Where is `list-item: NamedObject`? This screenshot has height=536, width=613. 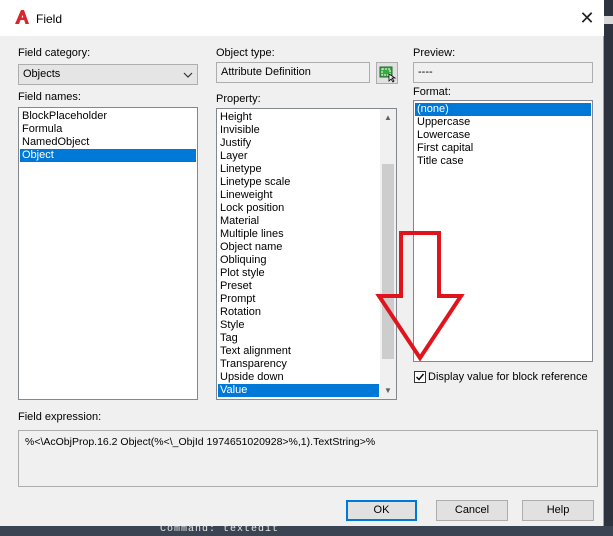 list-item: NamedObject is located at coordinates (108, 142).